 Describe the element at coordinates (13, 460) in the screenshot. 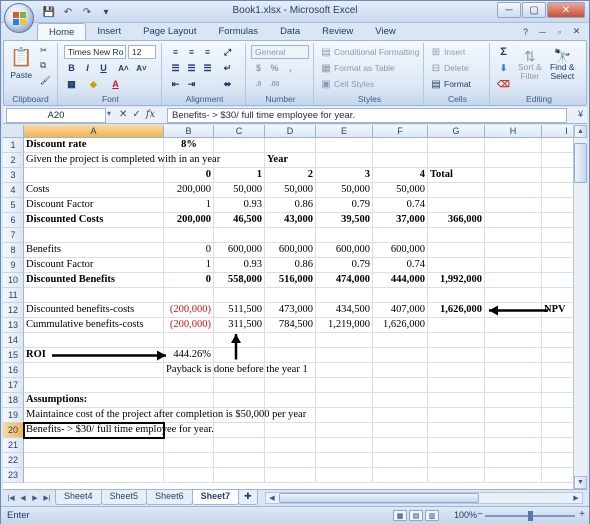

I see `row-header-22: 22` at that location.